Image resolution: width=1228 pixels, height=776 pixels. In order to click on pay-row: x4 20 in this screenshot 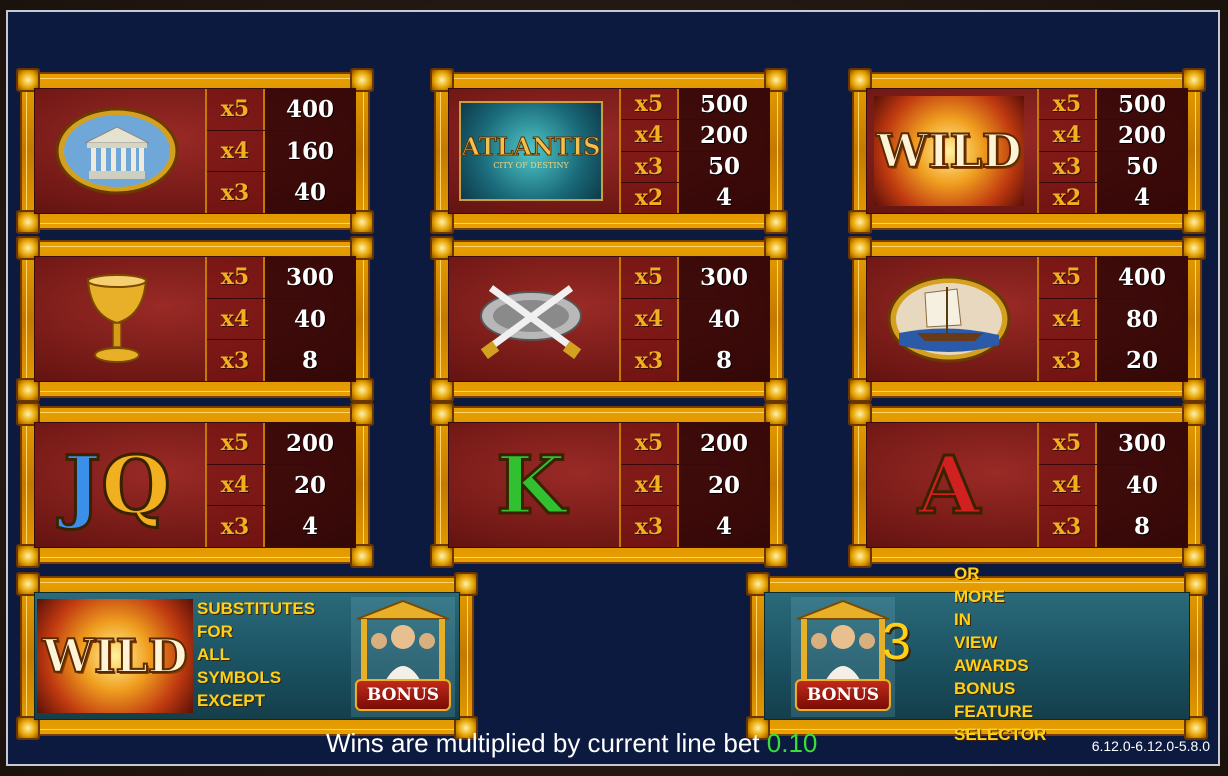, I will do `click(695, 485)`.